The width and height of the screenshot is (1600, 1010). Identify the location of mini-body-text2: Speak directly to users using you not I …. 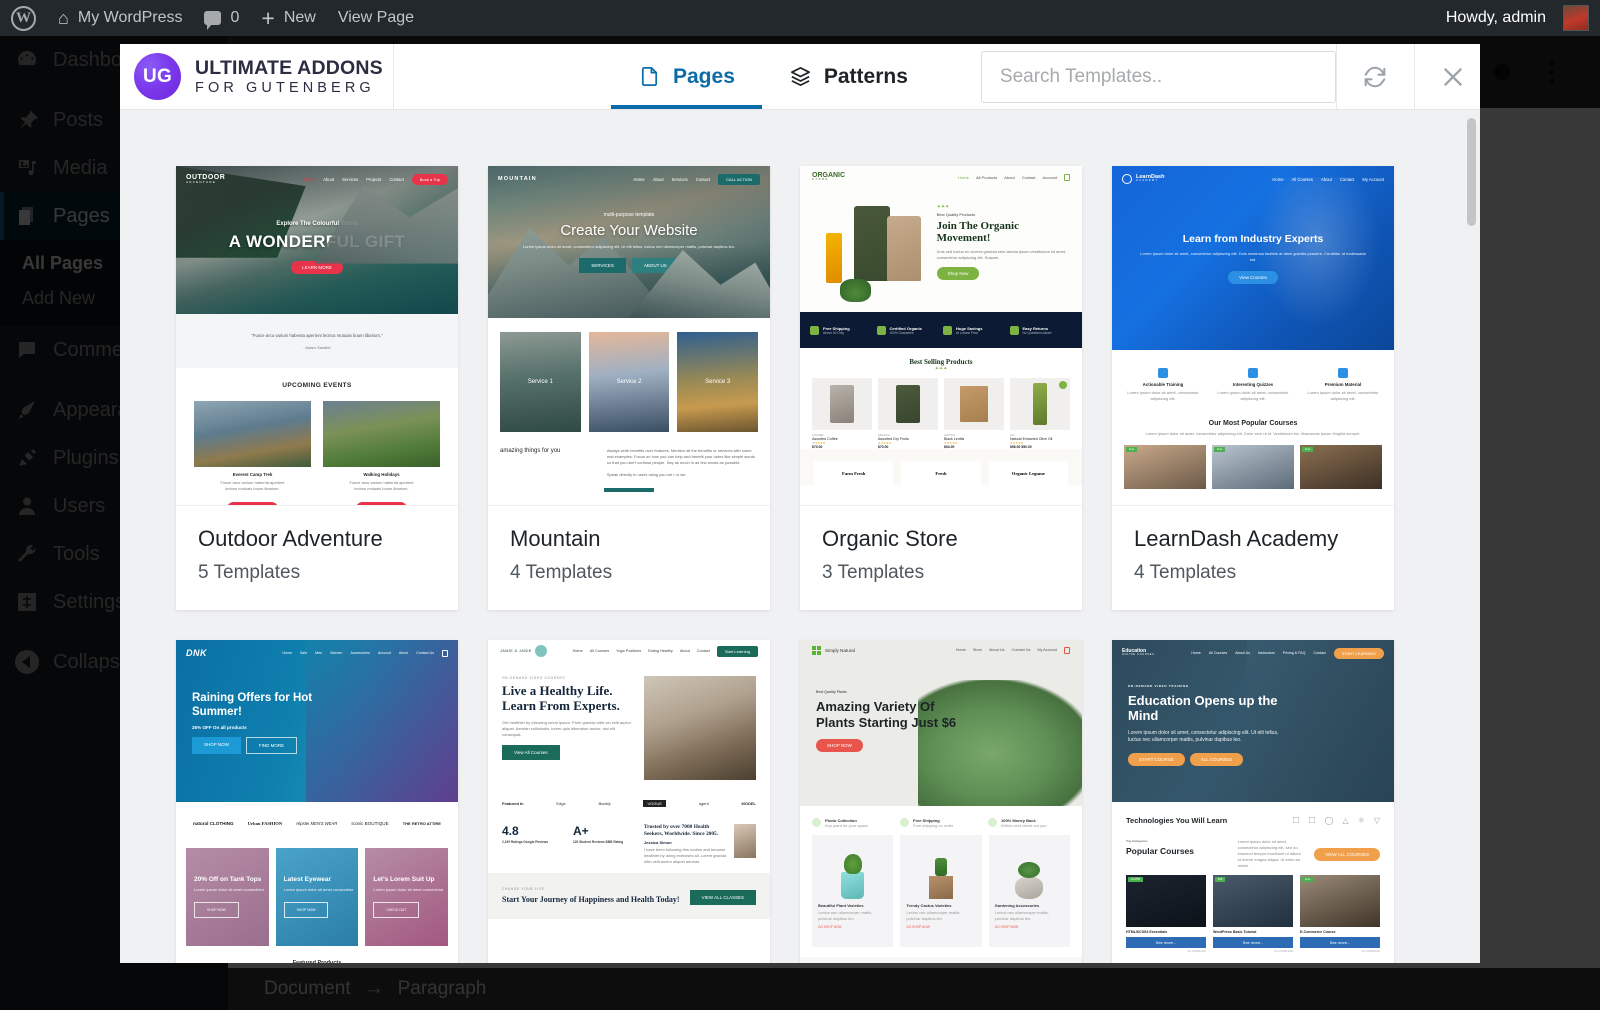
(646, 474).